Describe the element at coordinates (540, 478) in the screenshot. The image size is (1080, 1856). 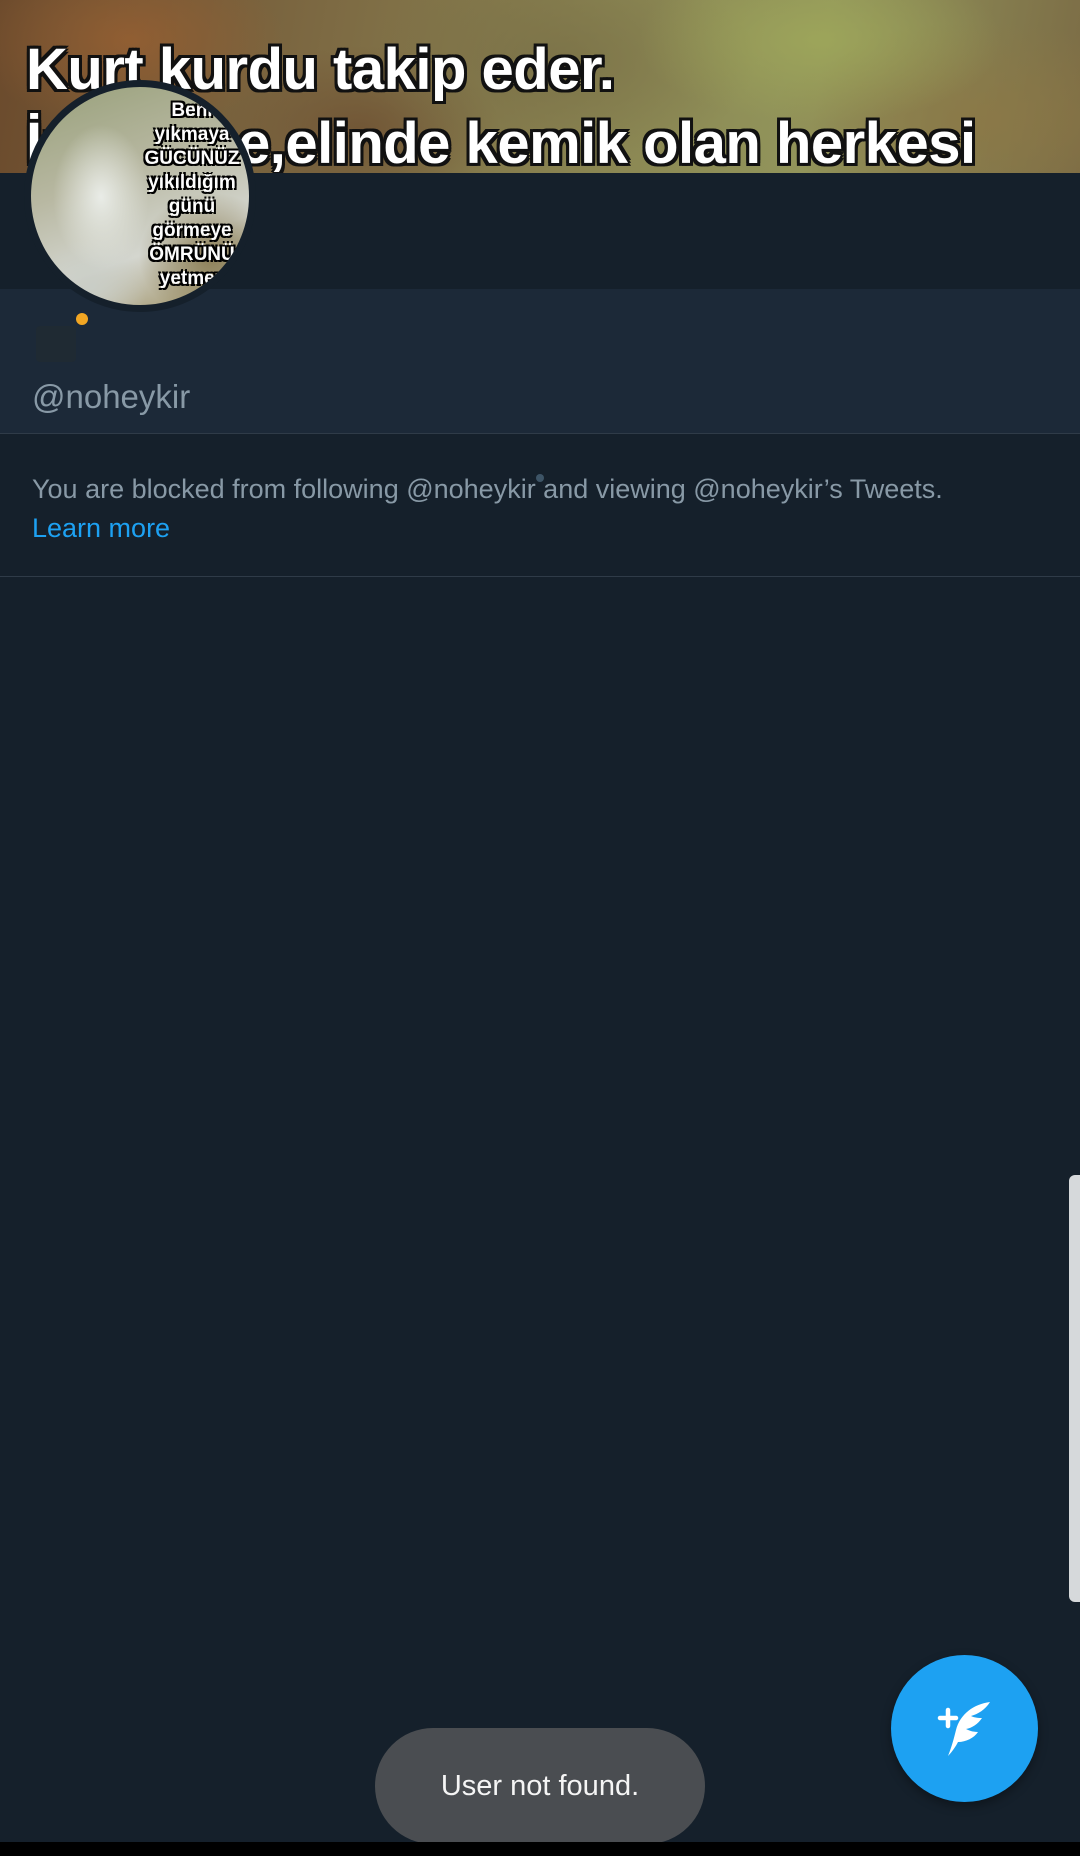
I see `loading-dot` at that location.